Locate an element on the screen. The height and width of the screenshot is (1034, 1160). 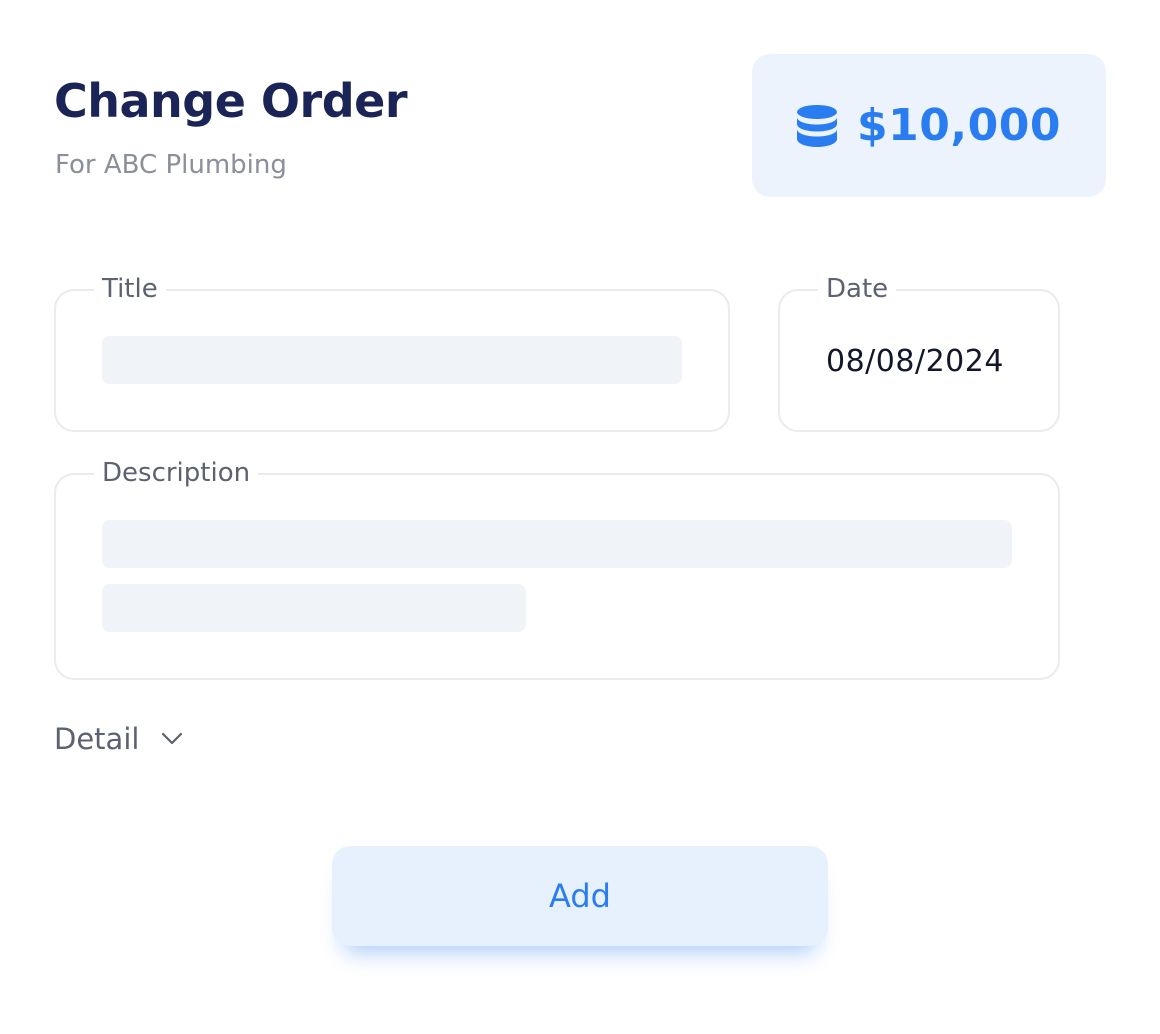
detail-toggle: Detail is located at coordinates (118, 739).